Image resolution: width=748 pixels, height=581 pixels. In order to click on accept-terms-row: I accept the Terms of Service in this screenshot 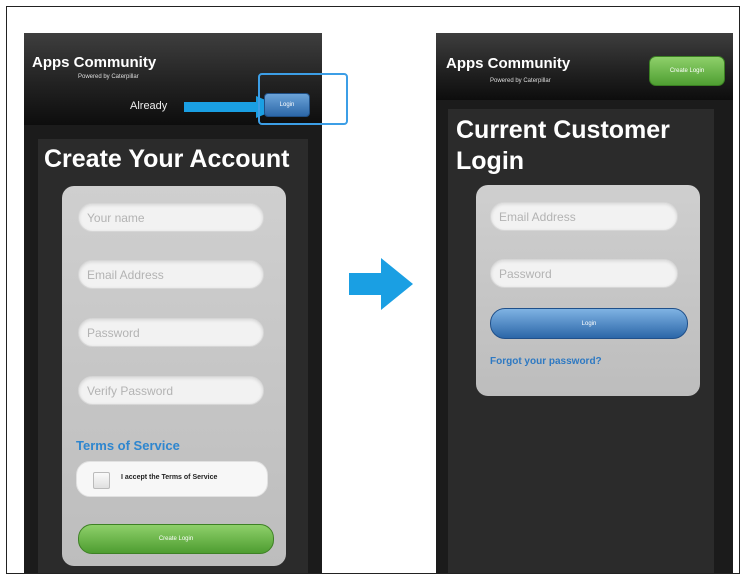, I will do `click(172, 479)`.